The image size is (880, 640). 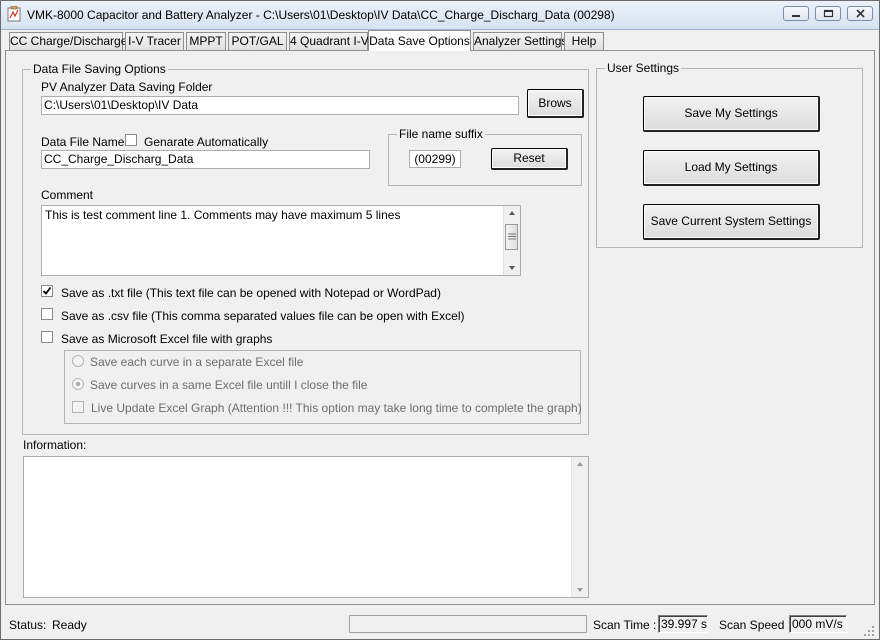 What do you see at coordinates (127, 87) in the screenshot?
I see `folder-label: PV Analyzer Data Saving Folder` at bounding box center [127, 87].